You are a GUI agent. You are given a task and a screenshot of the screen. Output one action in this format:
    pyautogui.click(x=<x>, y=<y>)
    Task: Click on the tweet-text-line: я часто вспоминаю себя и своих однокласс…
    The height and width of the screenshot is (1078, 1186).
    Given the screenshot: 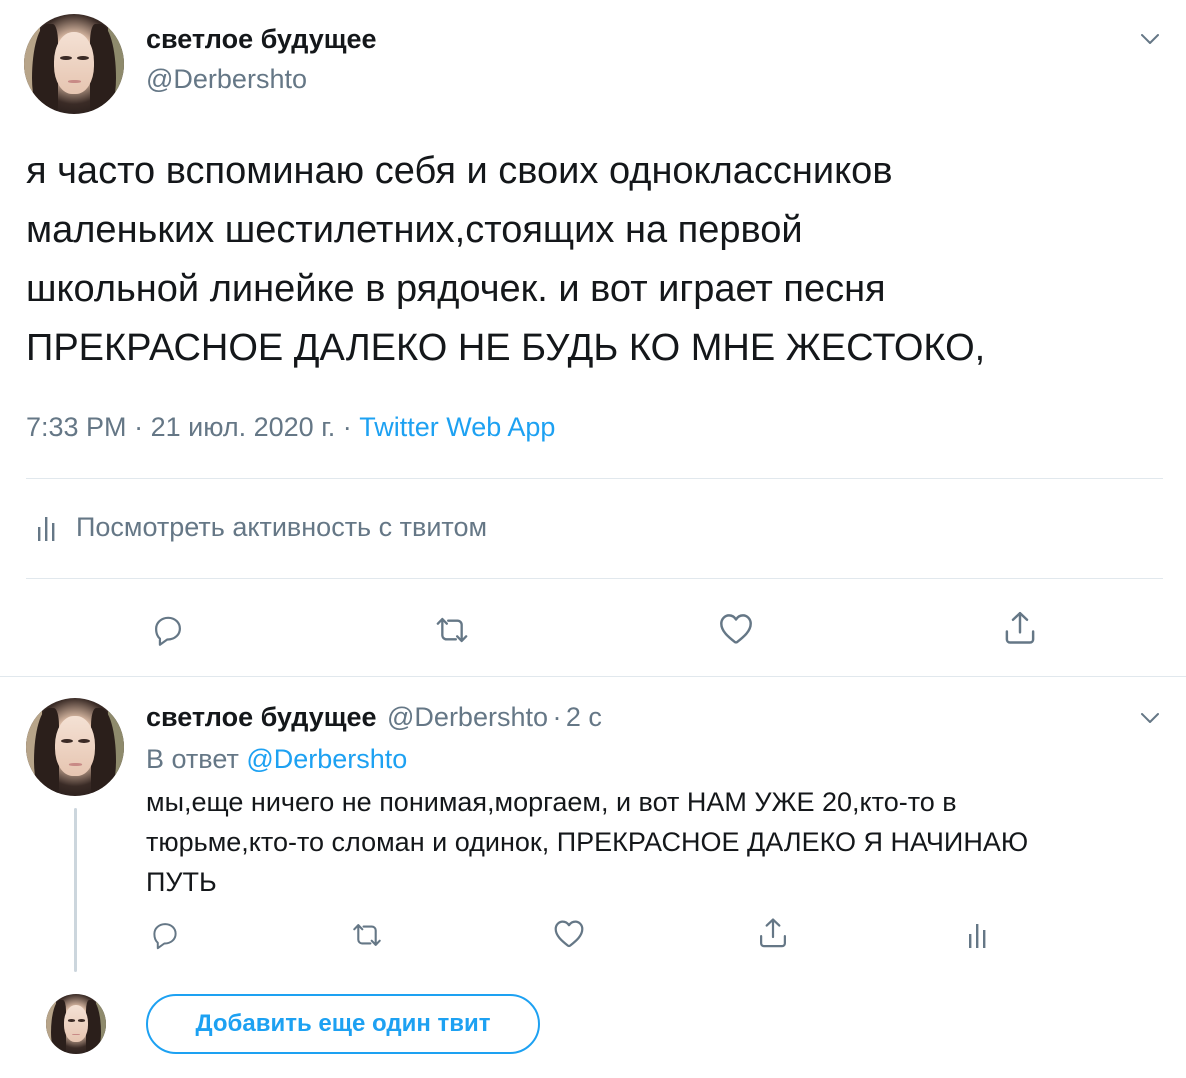 What is the action you would take?
    pyautogui.click(x=459, y=171)
    